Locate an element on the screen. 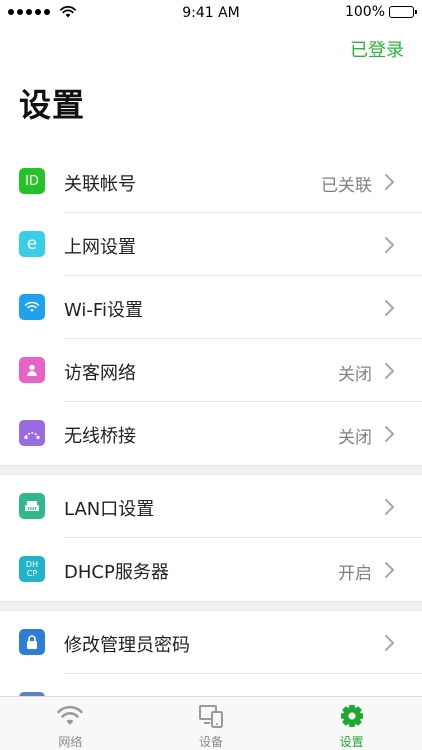 The width and height of the screenshot is (422, 750). settings-item-wireless-bridge: 无线桥接 关闭 is located at coordinates (211, 433).